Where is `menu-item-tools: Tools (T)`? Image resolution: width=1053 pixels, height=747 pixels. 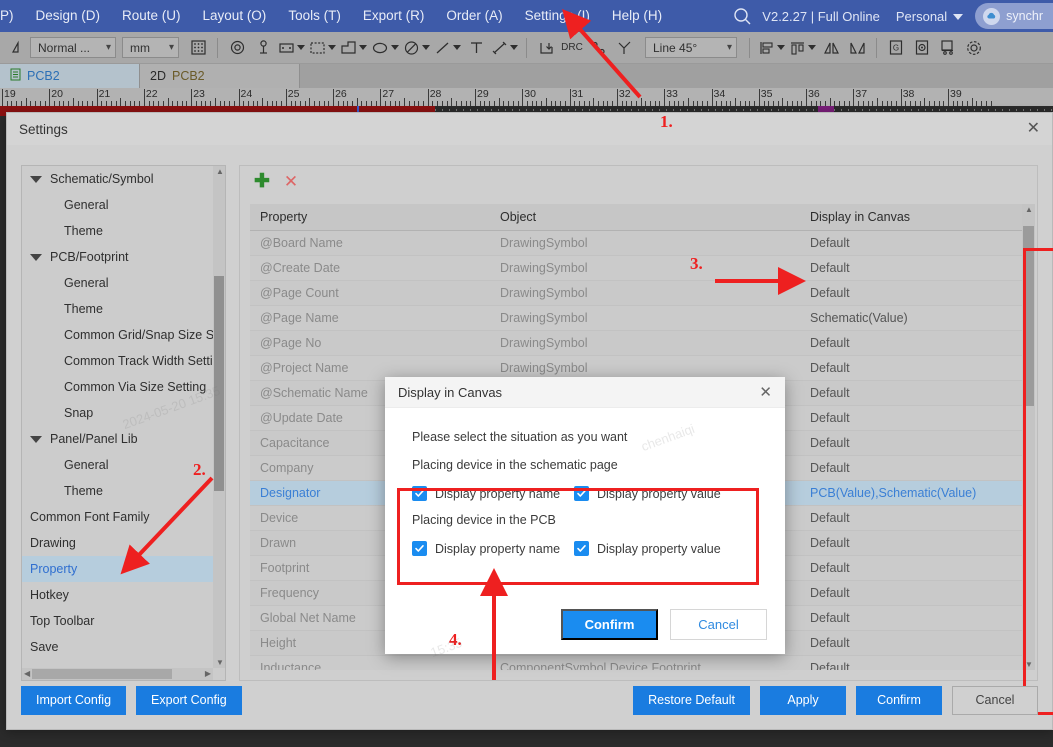 menu-item-tools: Tools (T) is located at coordinates (314, 16).